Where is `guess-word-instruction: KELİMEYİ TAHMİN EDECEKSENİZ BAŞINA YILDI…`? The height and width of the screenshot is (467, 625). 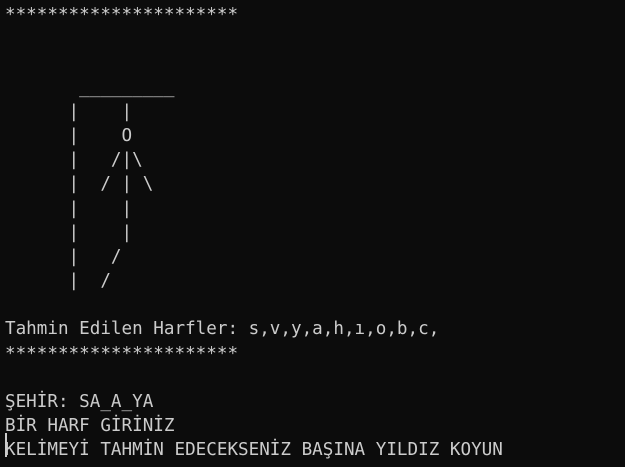 guess-word-instruction: KELİMEYİ TAHMİN EDECEKSENİZ BAŞINA YILDI… is located at coordinates (254, 450).